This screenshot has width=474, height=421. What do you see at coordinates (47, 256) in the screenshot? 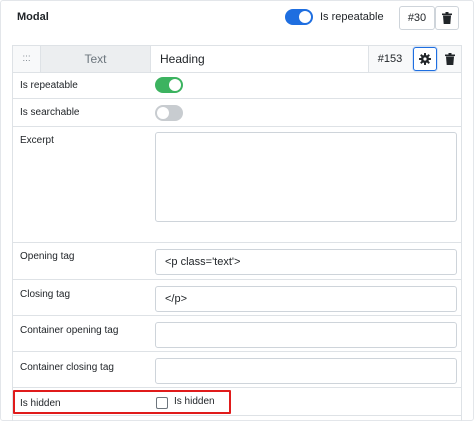
I see `opening-tag-label: Opening tag` at bounding box center [47, 256].